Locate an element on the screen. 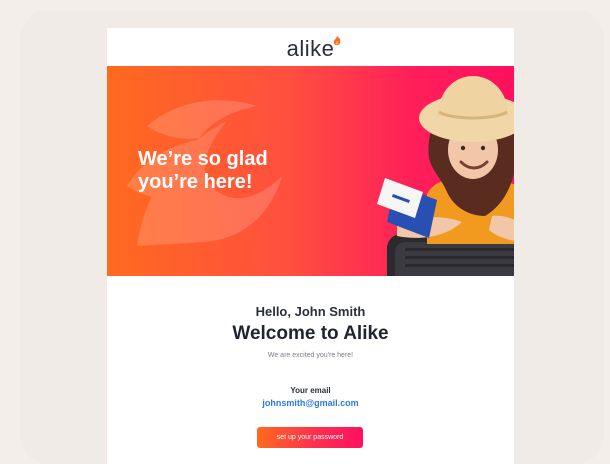  greeting: Hello, John Smith is located at coordinates (310, 311).